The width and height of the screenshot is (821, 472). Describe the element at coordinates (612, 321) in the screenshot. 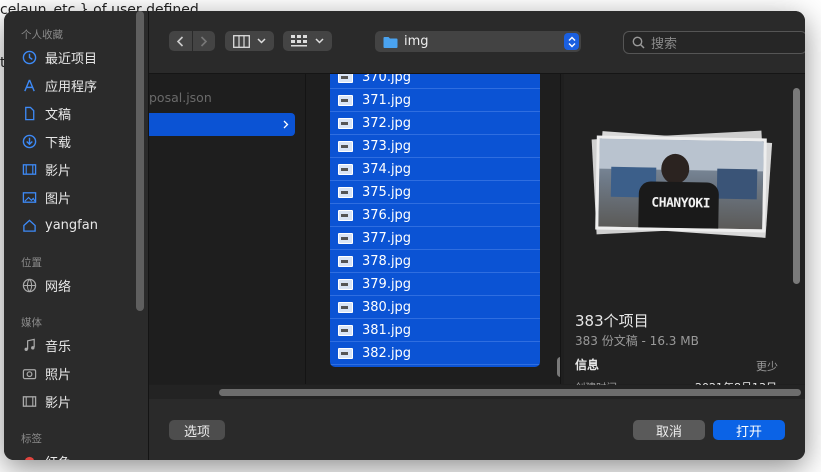

I see `preview-title: 383个项目` at that location.